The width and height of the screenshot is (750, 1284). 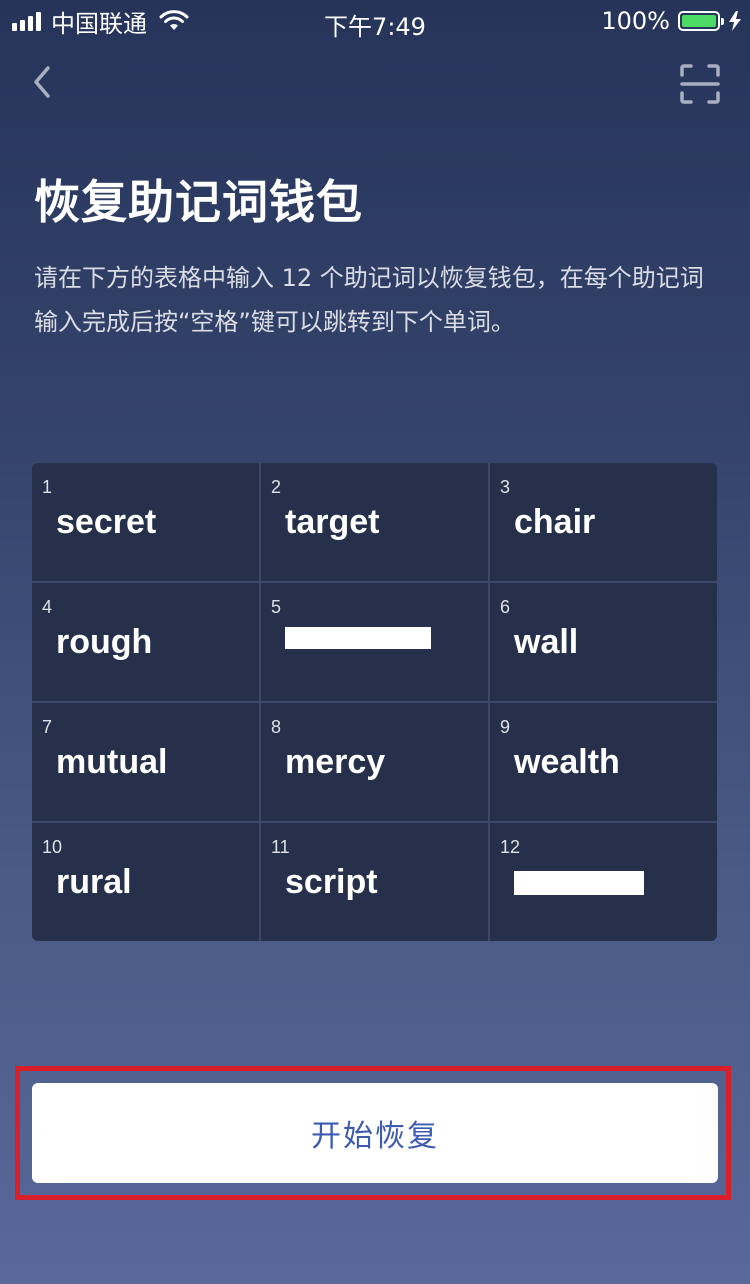 What do you see at coordinates (671, 21) in the screenshot?
I see `status-right: 100%` at bounding box center [671, 21].